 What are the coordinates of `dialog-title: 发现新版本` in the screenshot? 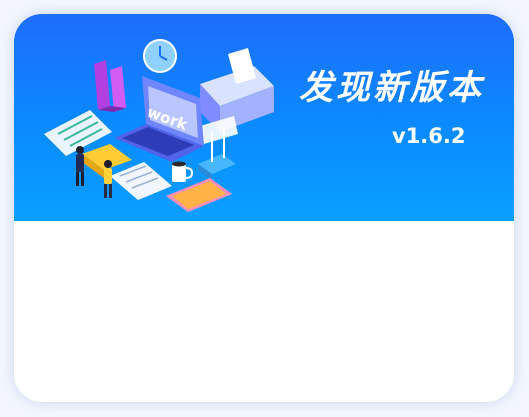 It's located at (391, 88).